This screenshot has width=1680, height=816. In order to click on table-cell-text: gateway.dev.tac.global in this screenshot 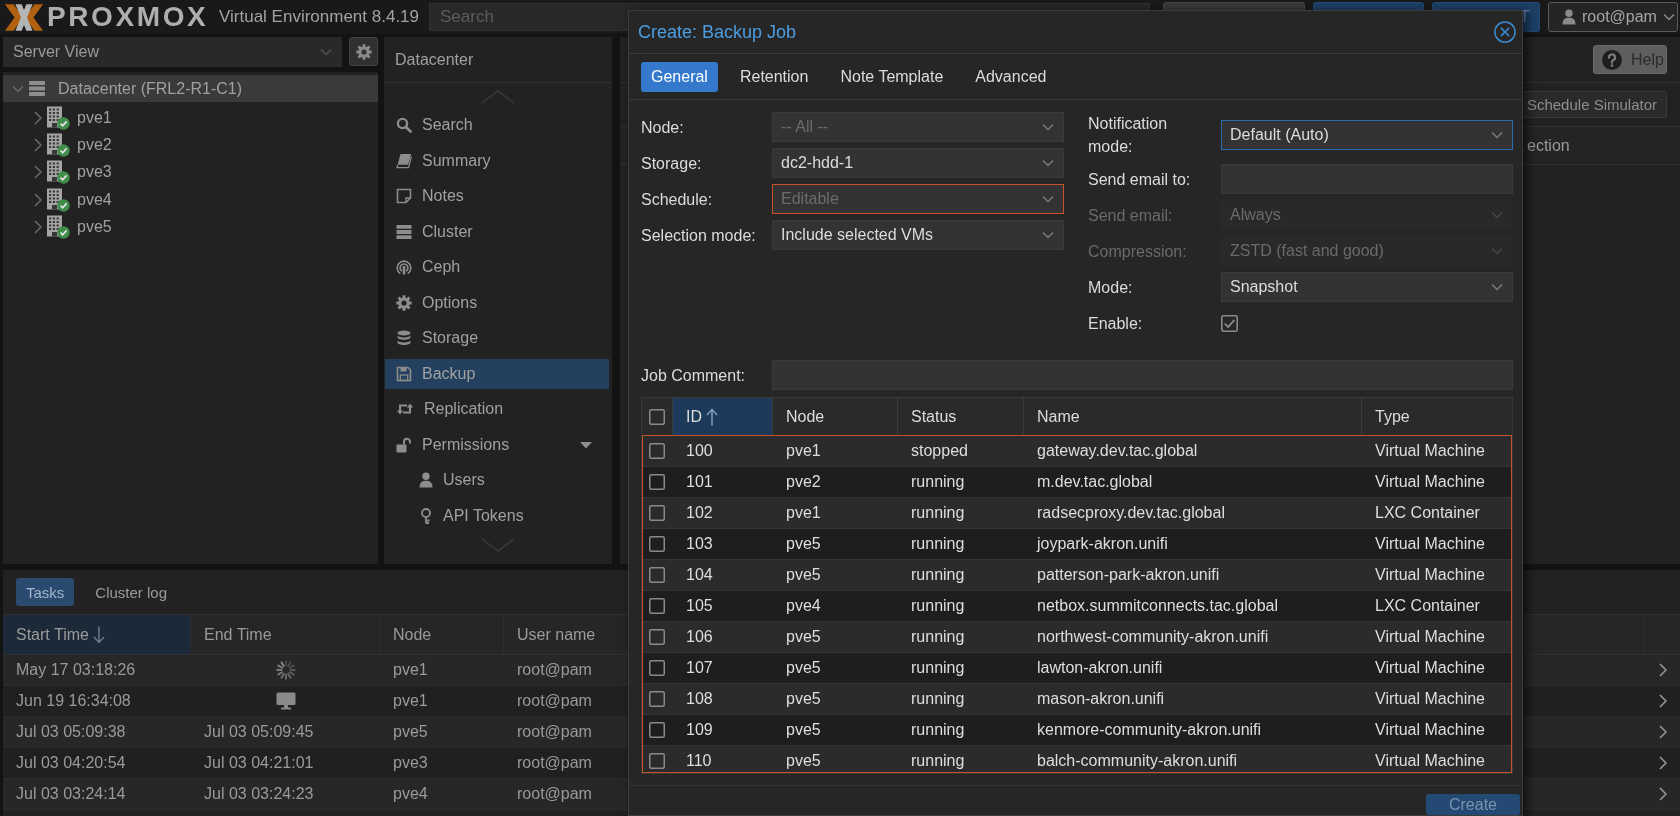, I will do `click(1117, 451)`.